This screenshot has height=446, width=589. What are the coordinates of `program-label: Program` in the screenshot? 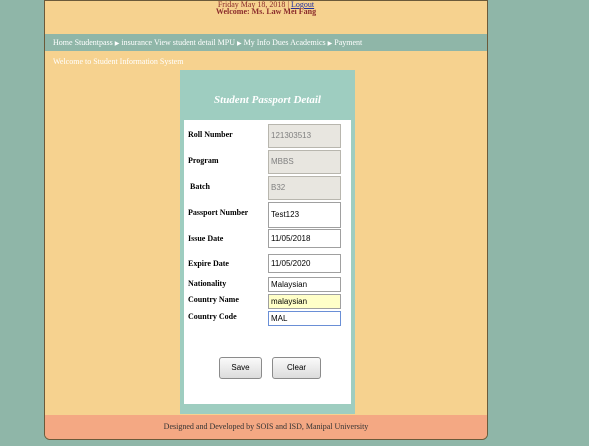 It's located at (203, 160).